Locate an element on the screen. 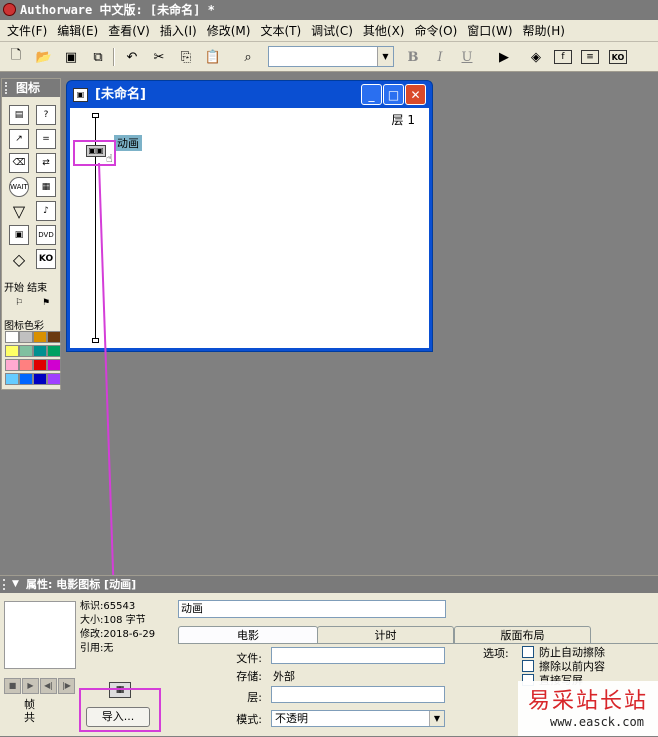 The height and width of the screenshot is (737, 658). tab-timing: 计时 is located at coordinates (385, 635).